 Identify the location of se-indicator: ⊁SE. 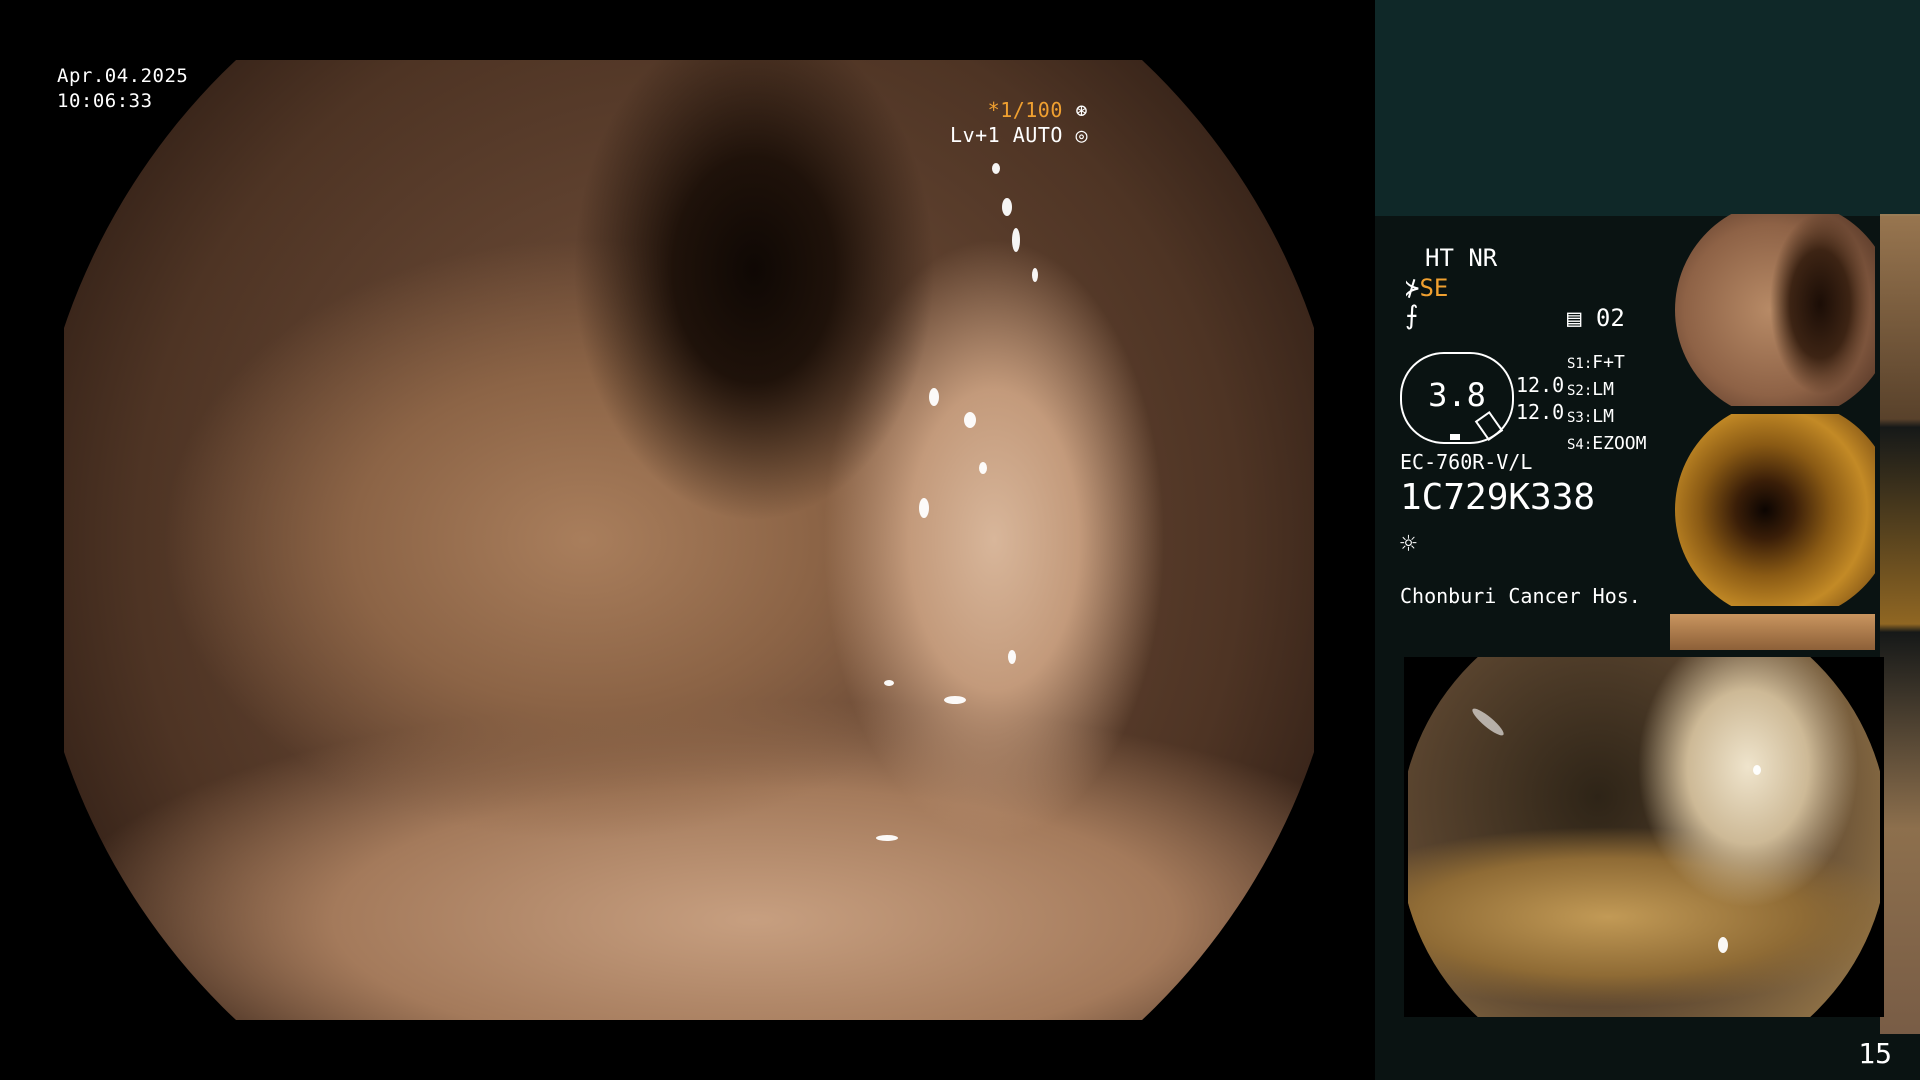
(1426, 288).